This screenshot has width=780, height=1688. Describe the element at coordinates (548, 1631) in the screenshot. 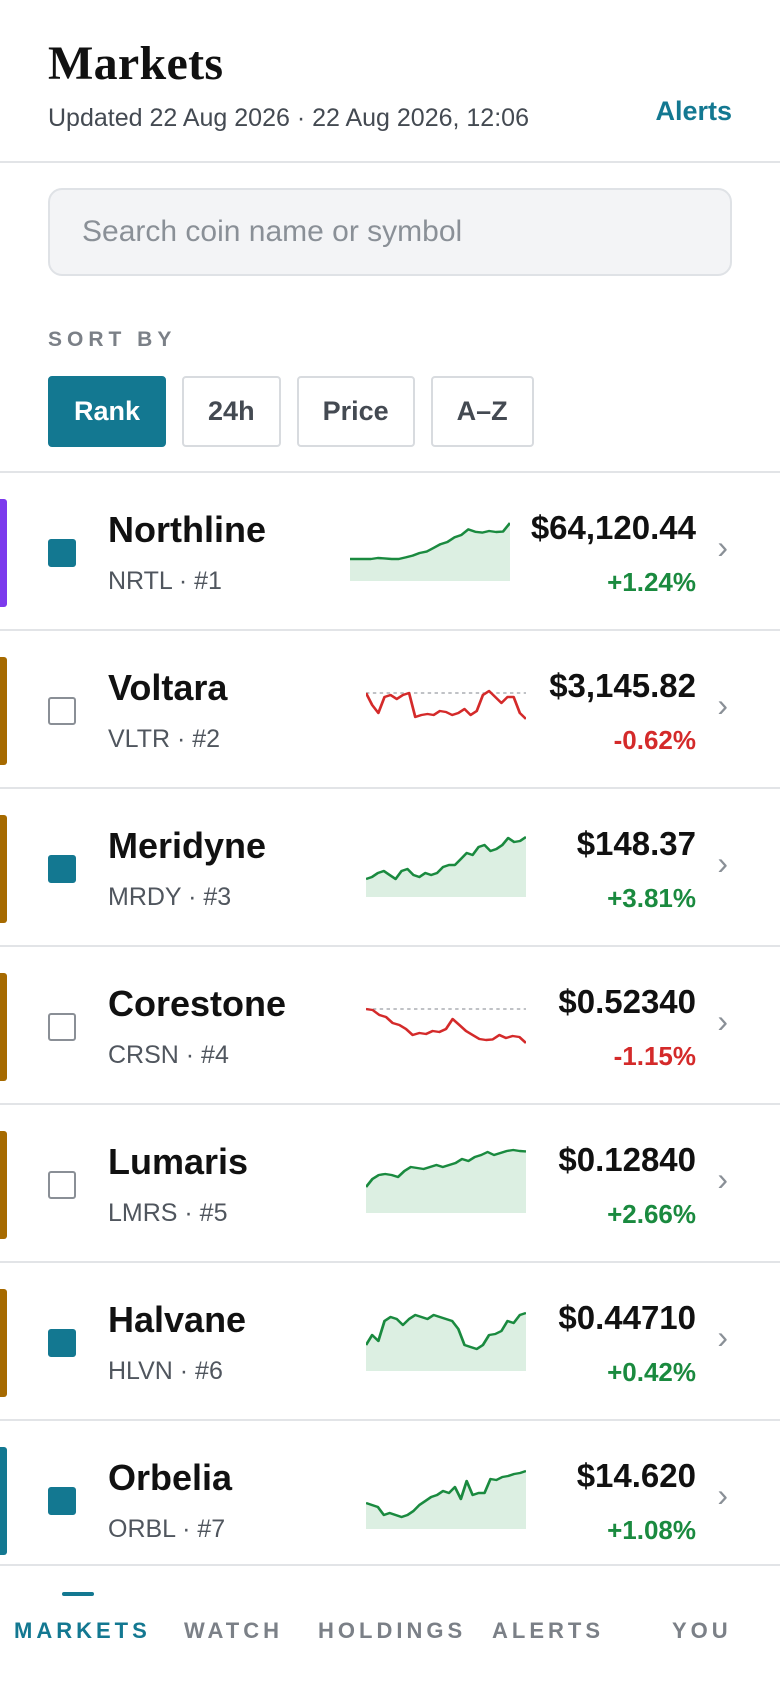

I see `tab-alerts: ALERTS` at that location.